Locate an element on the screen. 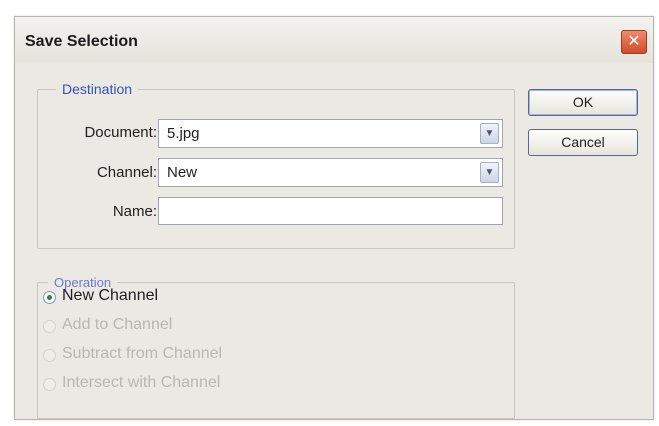 The width and height of the screenshot is (659, 426). name-field is located at coordinates (330, 211).